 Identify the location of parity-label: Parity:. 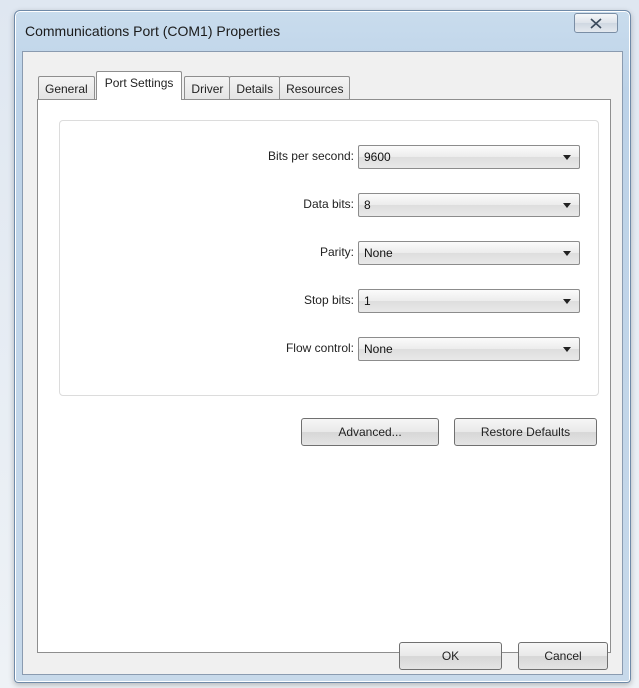
(336, 252).